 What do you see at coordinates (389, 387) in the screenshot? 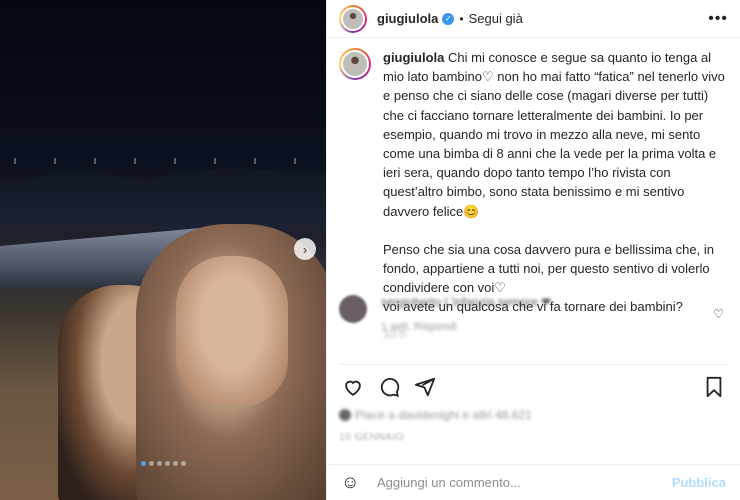
I see `comment-icon` at bounding box center [389, 387].